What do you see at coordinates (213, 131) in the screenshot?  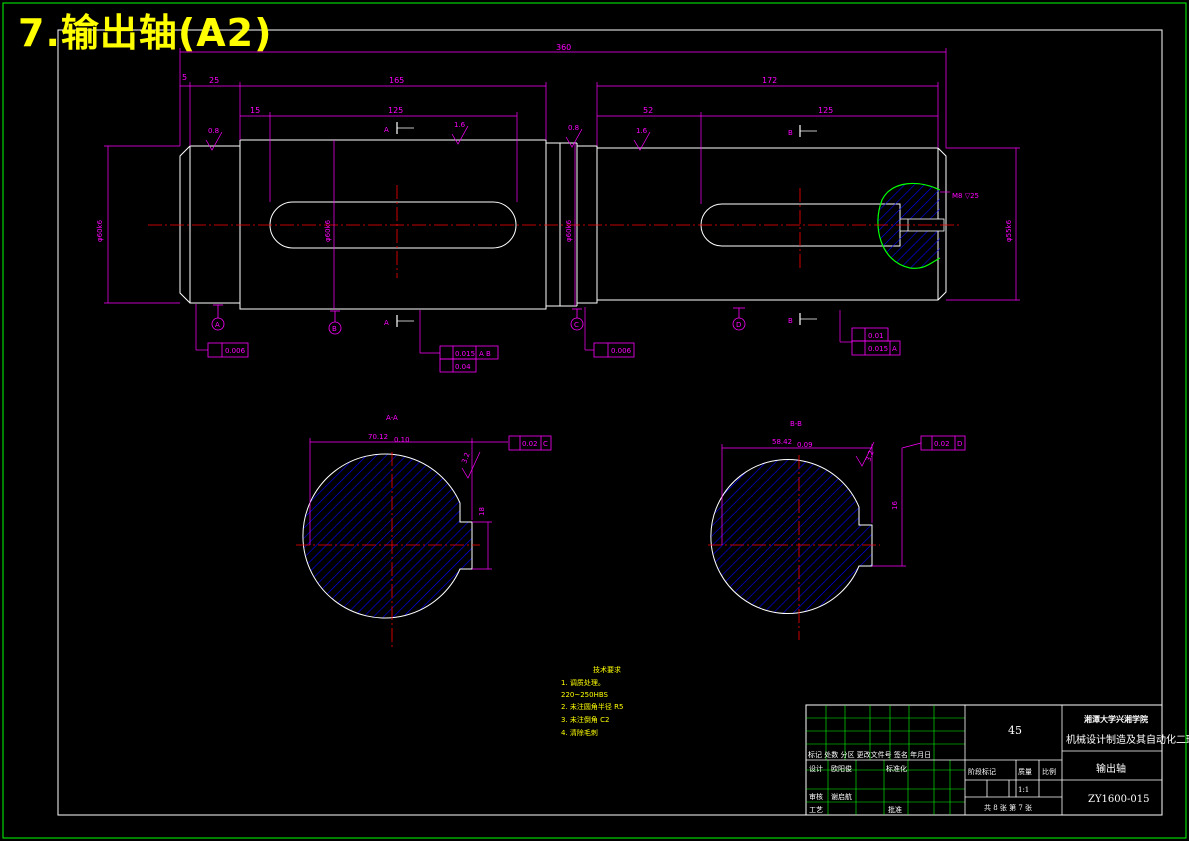 I see `roughness-r1: 0.8` at bounding box center [213, 131].